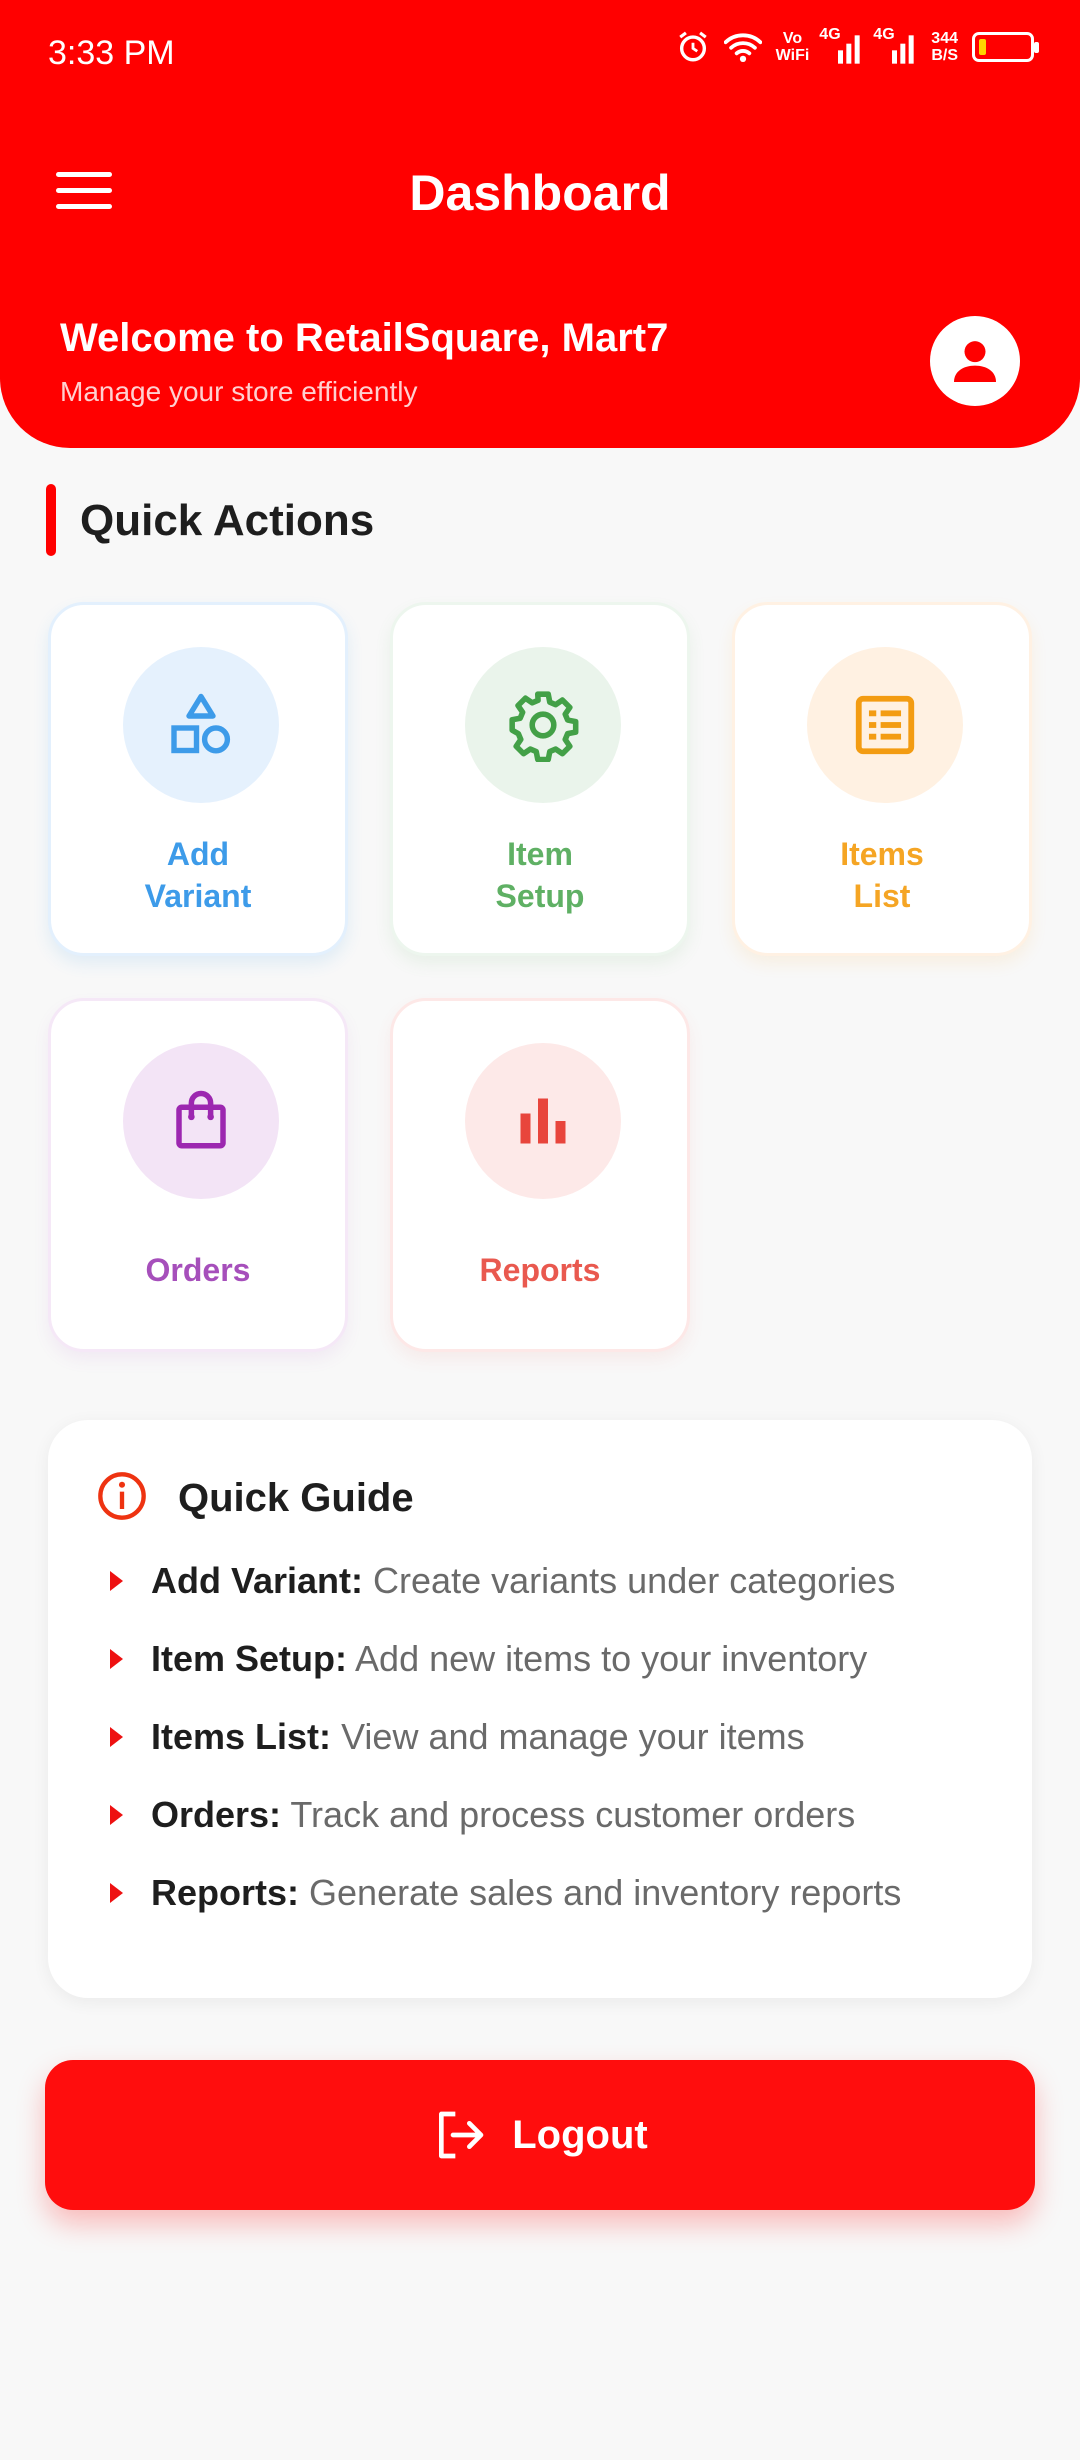 The image size is (1080, 2460). I want to click on label-line-1: Items, so click(882, 854).